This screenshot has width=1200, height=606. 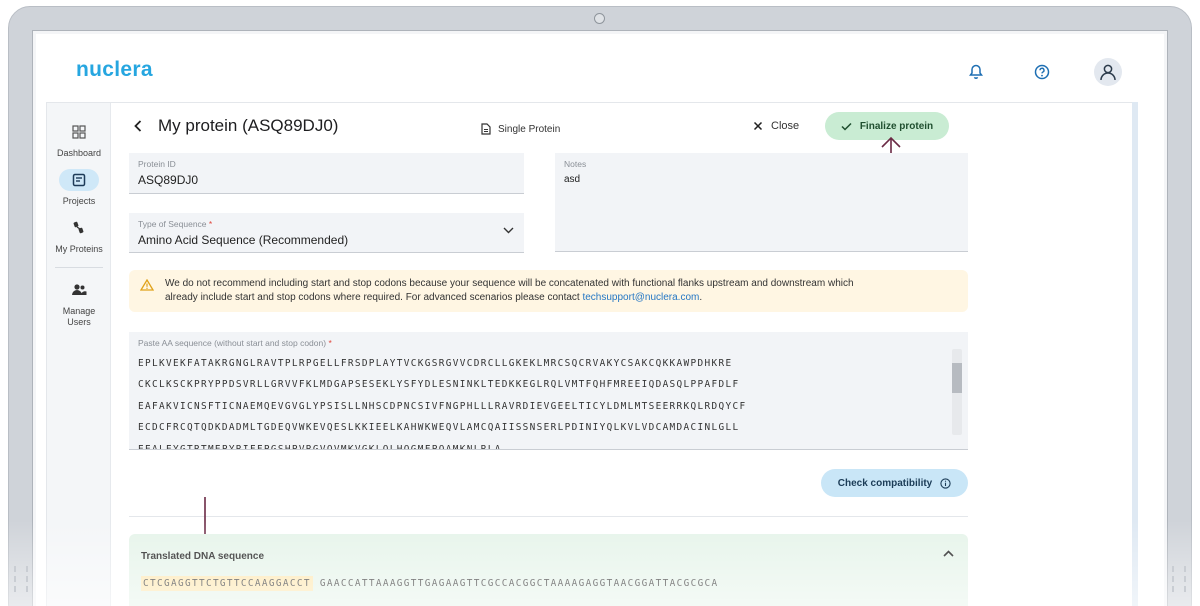 I want to click on sidebar-item-label: Manage Users, so click(x=79, y=316).